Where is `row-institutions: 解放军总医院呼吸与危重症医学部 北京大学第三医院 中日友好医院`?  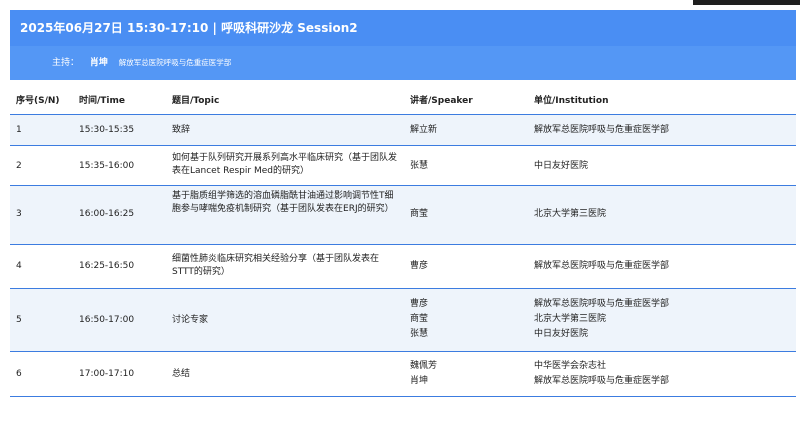
row-institutions: 解放军总医院呼吸与危重症医学部 北京大学第三医院 中日友好医院 is located at coordinates (601, 320).